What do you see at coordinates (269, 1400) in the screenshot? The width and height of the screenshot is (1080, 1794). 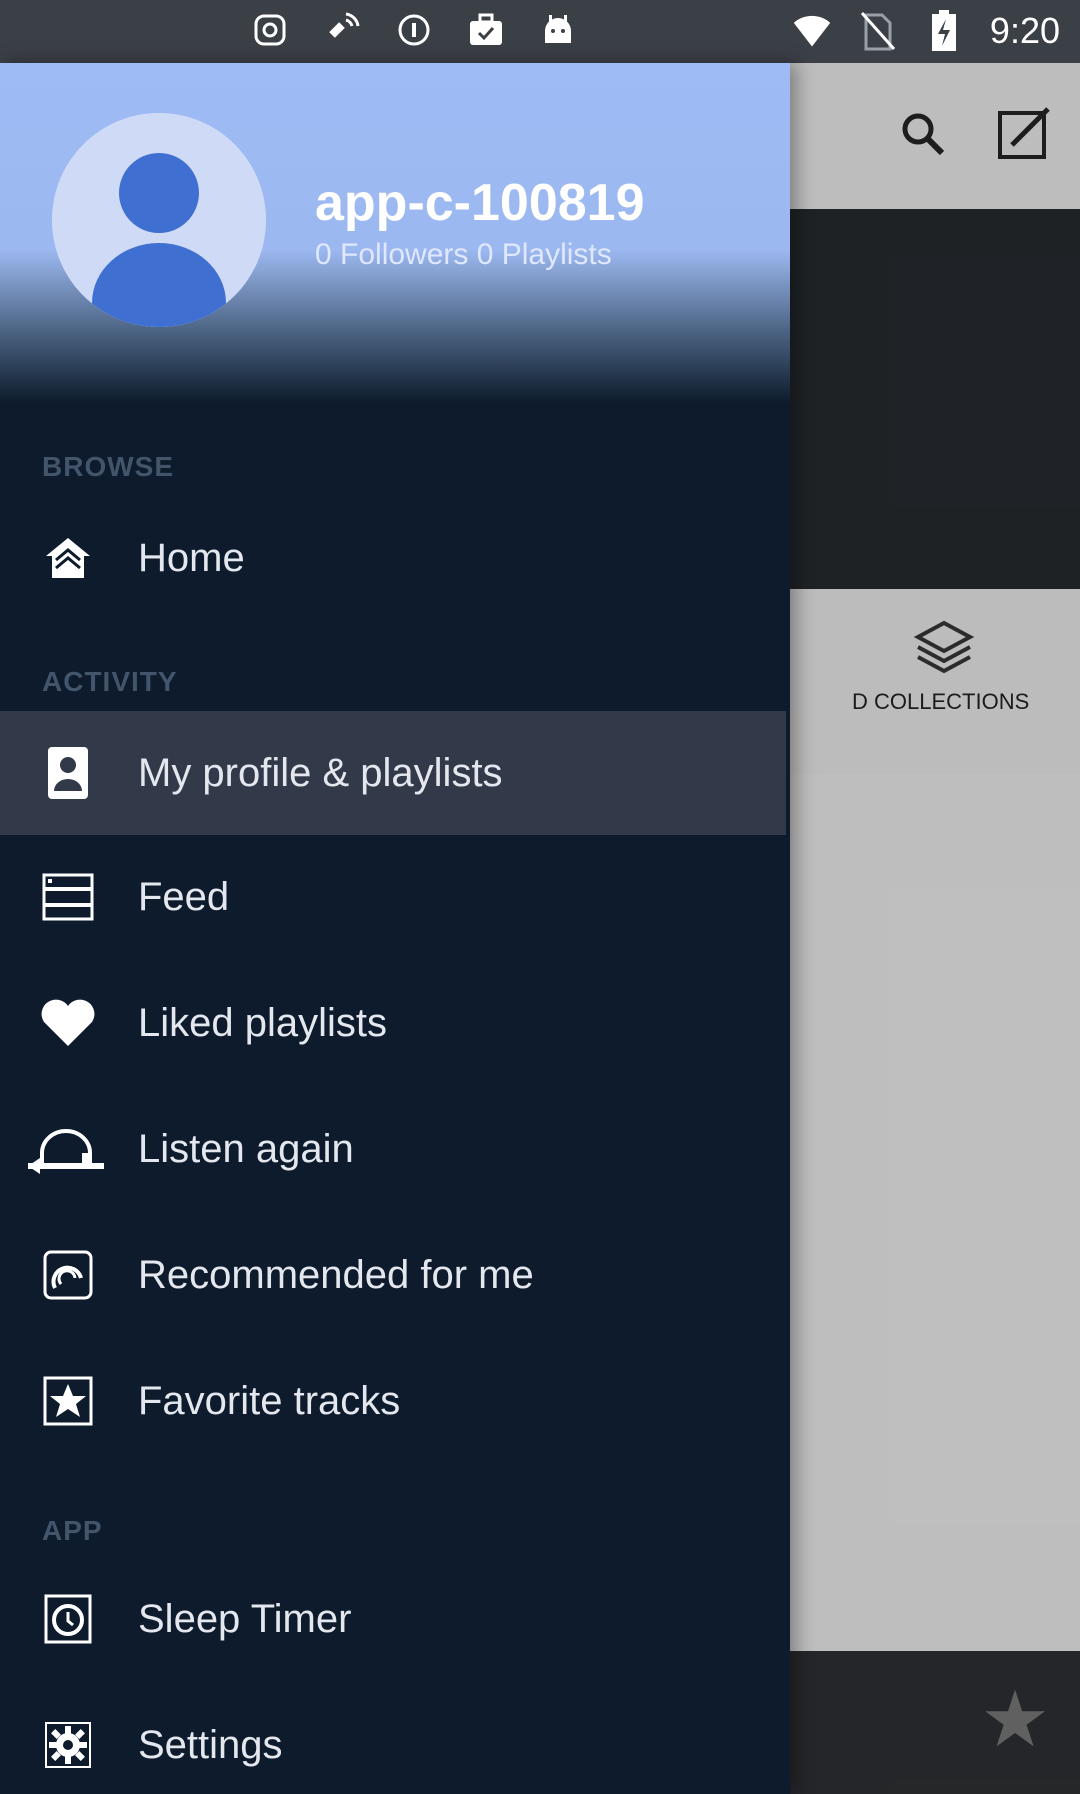 I see `drawer-item-label: Favorite tracks` at bounding box center [269, 1400].